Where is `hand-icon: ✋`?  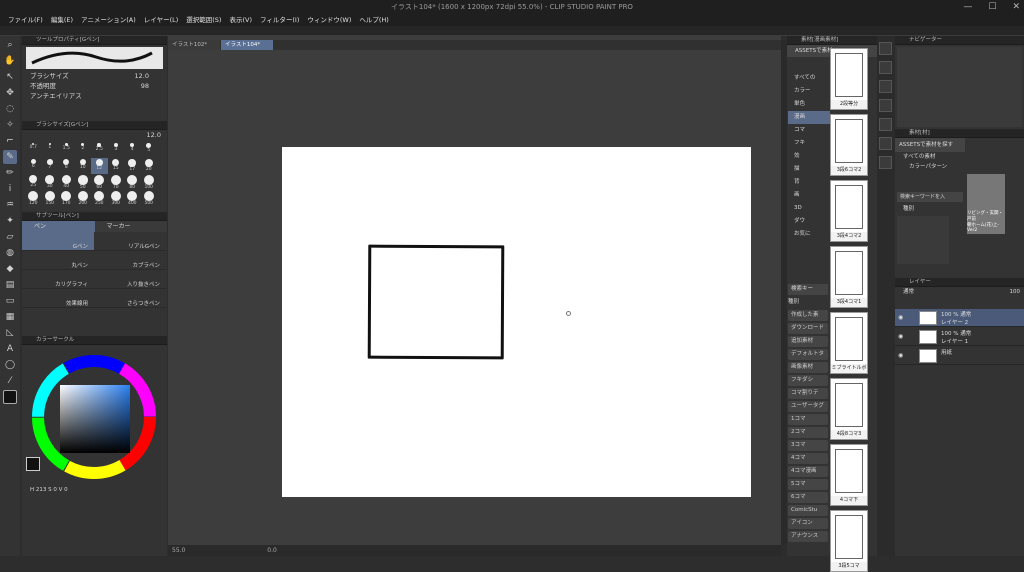
hand-icon: ✋ is located at coordinates (10, 61).